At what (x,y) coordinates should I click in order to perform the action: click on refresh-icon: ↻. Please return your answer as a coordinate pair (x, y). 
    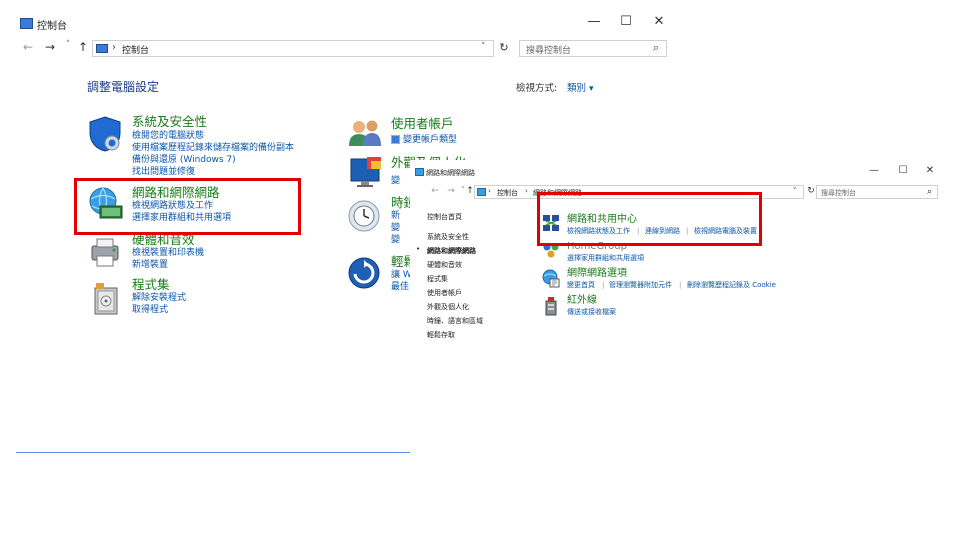
    Looking at the image, I should click on (504, 47).